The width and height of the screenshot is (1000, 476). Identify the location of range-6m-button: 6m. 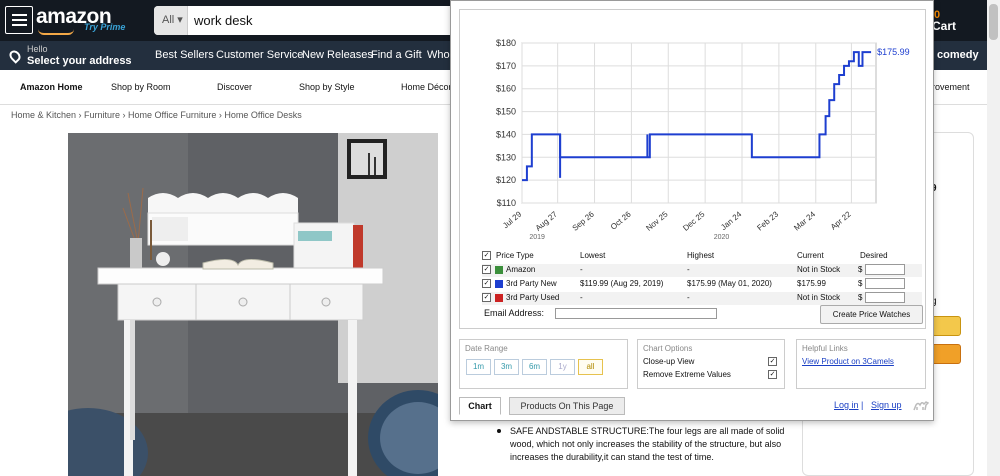
(534, 367).